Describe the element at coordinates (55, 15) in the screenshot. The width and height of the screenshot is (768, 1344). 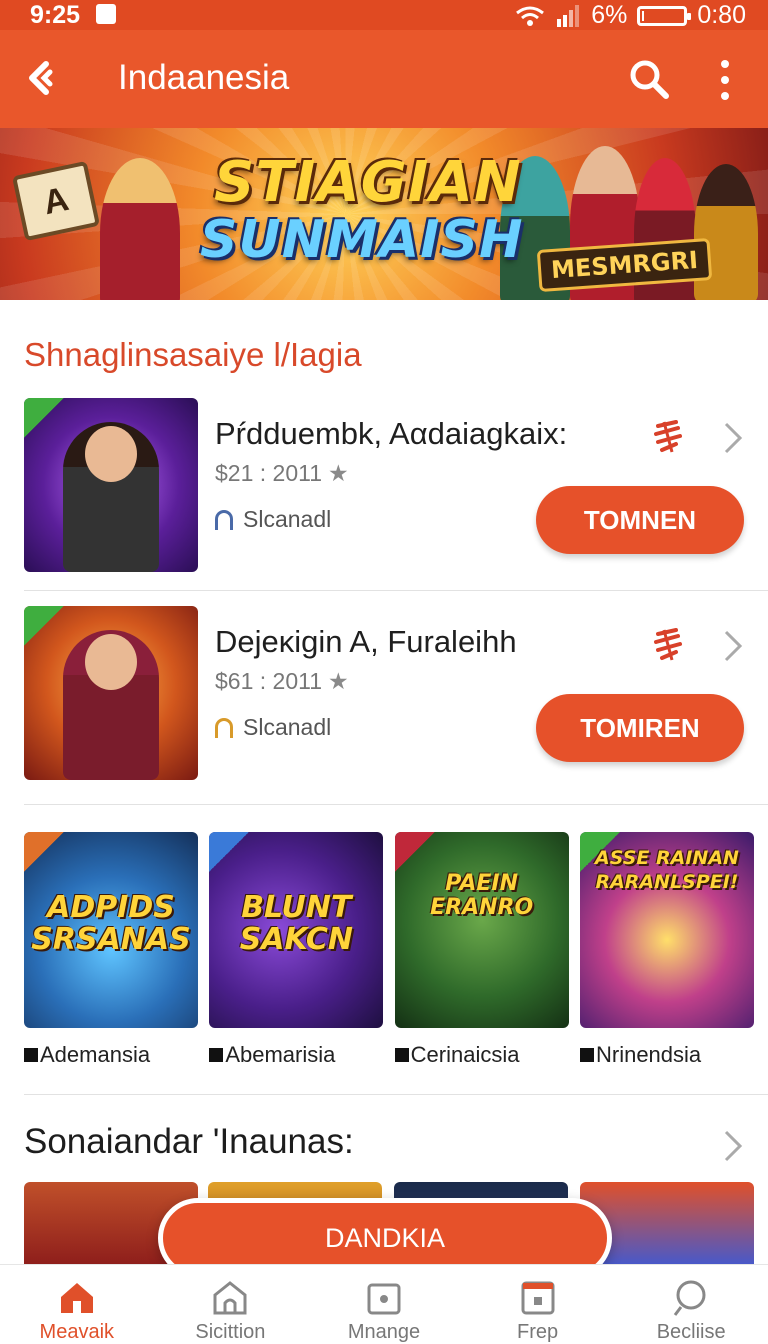
I see `status-time: 9:25` at that location.